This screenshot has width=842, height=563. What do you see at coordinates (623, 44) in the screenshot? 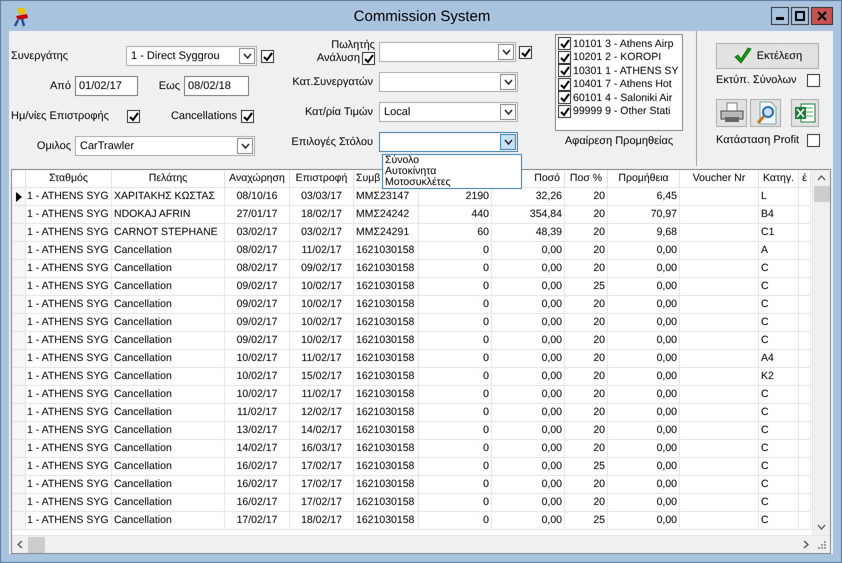
I see `checklist-item: 10101 3 - Athens Airp` at bounding box center [623, 44].